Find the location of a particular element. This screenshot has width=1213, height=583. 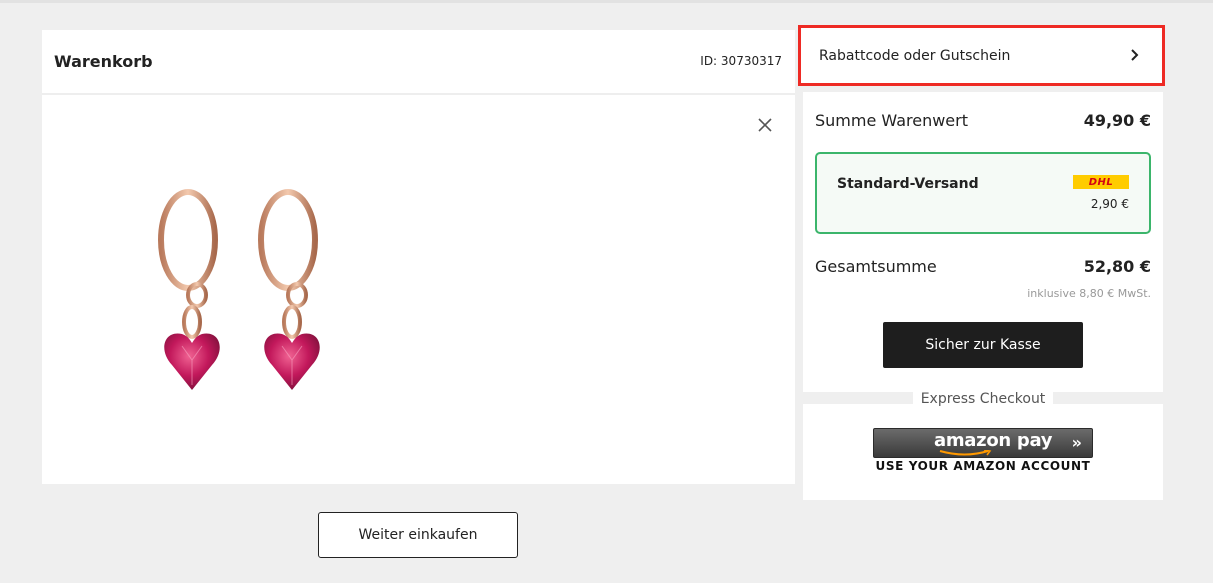

close-icon is located at coordinates (765, 125).